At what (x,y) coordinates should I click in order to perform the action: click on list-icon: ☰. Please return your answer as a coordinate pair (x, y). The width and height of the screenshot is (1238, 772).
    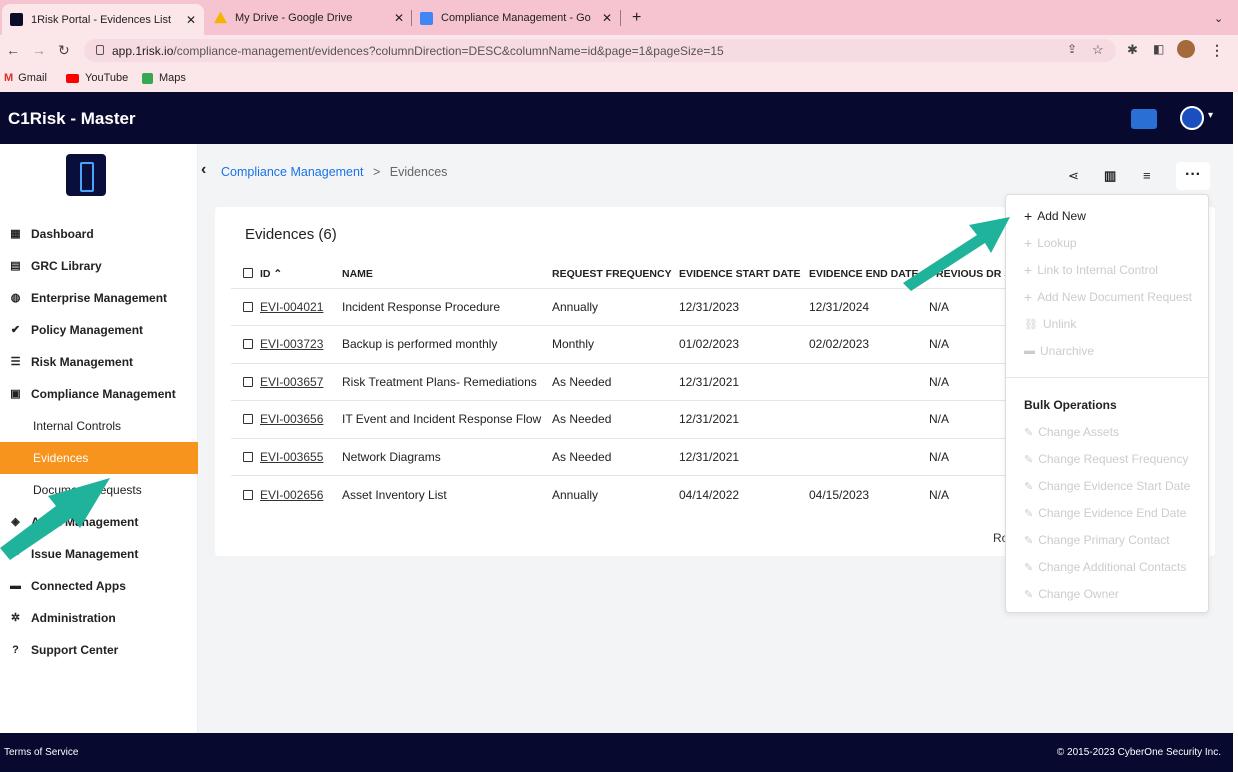
    Looking at the image, I should click on (15, 361).